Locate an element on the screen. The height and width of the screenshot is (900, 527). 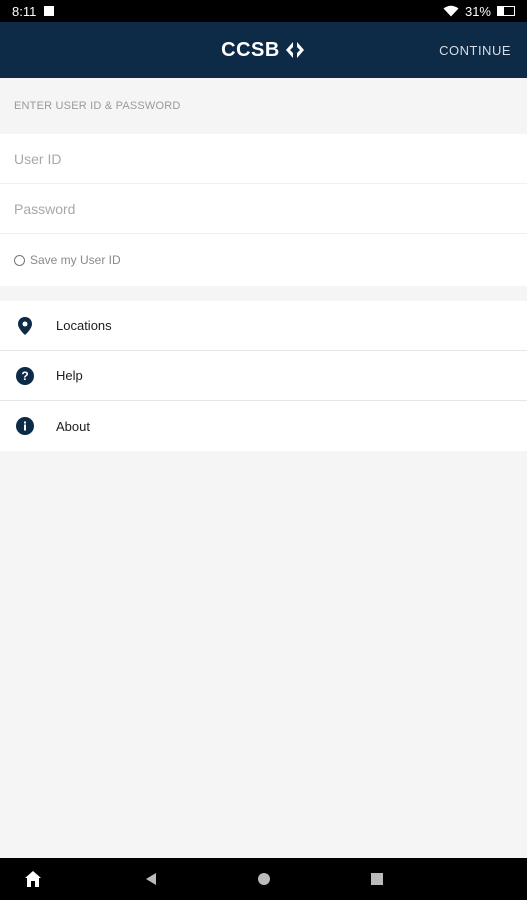
password-row is located at coordinates (263, 209).